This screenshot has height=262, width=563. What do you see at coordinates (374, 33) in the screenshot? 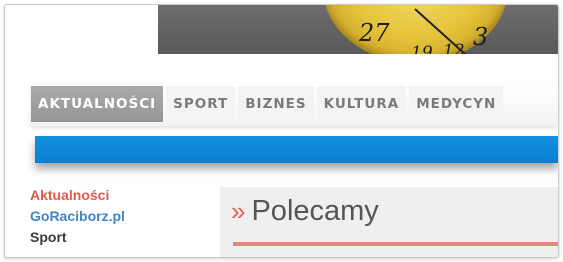
I see `clock-number: 27` at bounding box center [374, 33].